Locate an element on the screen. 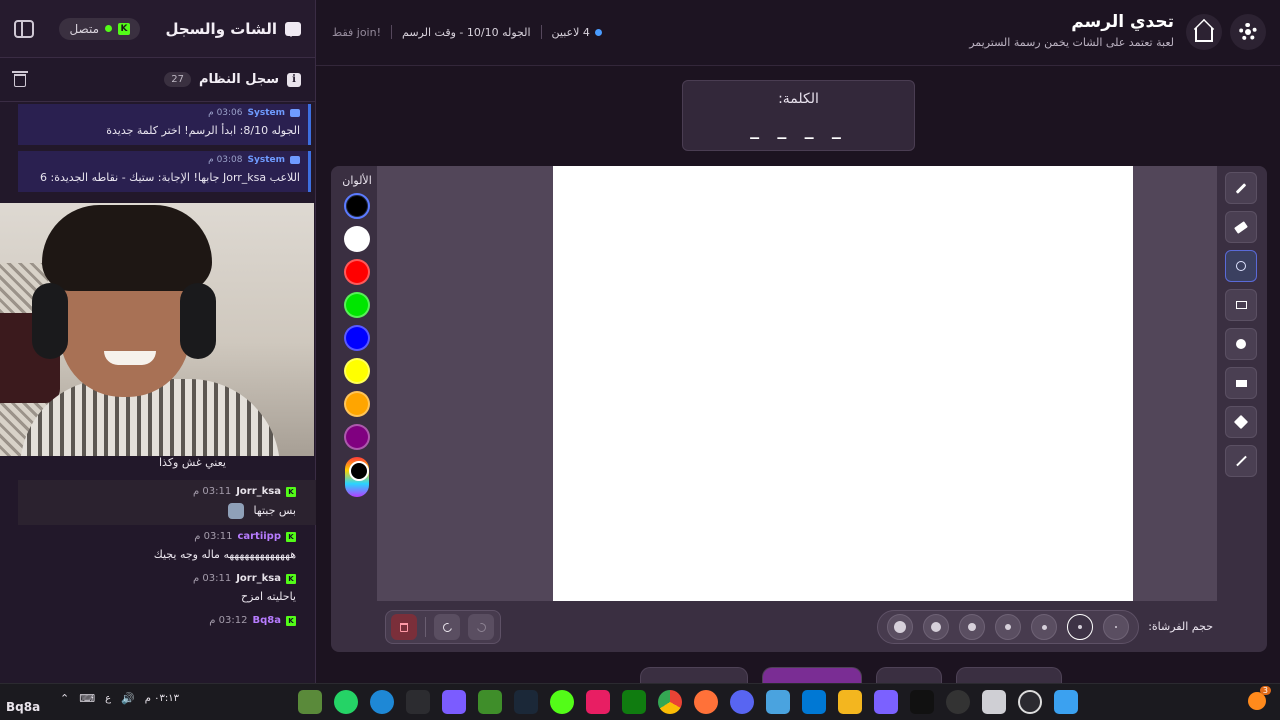 The image size is (1280, 720). color-palette: الألوان is located at coordinates (357, 335).